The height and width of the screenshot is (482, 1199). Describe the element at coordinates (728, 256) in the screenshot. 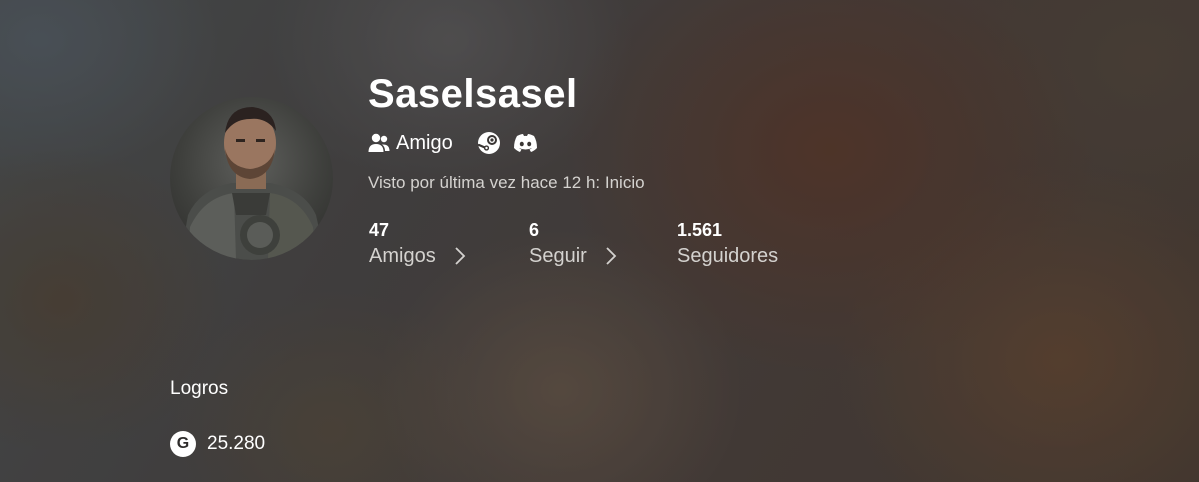

I see `followers-label: Seguidores` at that location.